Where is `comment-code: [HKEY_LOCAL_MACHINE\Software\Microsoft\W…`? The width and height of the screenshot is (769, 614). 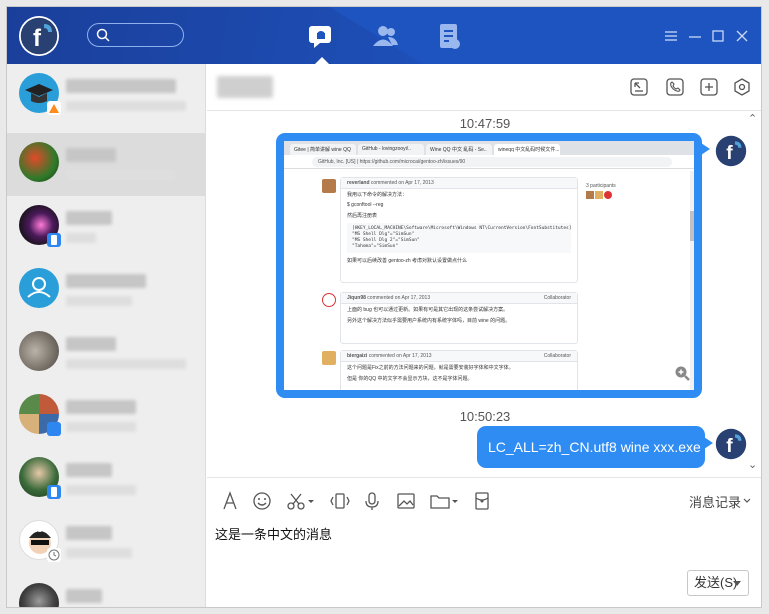 comment-code: [HKEY_LOCAL_MACHINE\Software\Microsoft\W… is located at coordinates (459, 238).